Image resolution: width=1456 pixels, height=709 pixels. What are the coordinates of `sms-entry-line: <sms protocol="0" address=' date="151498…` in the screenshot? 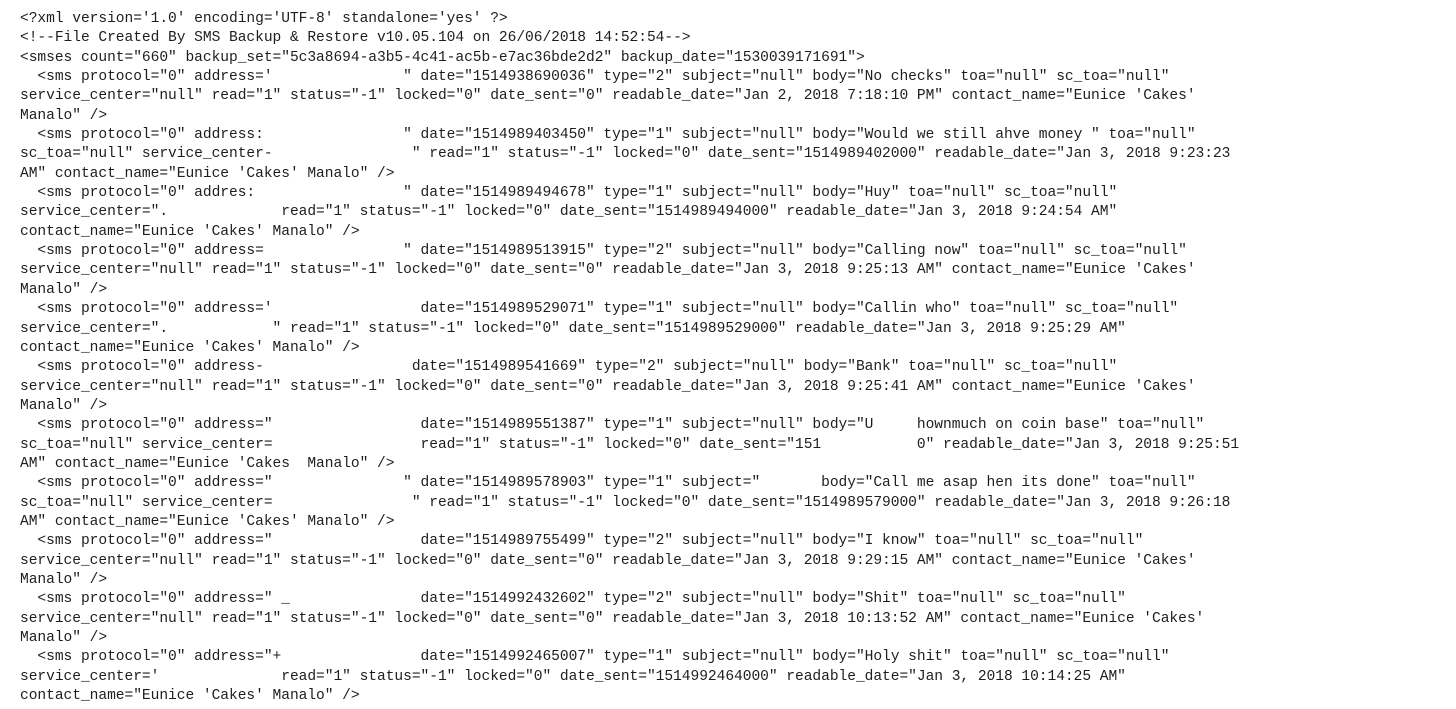 It's located at (599, 309).